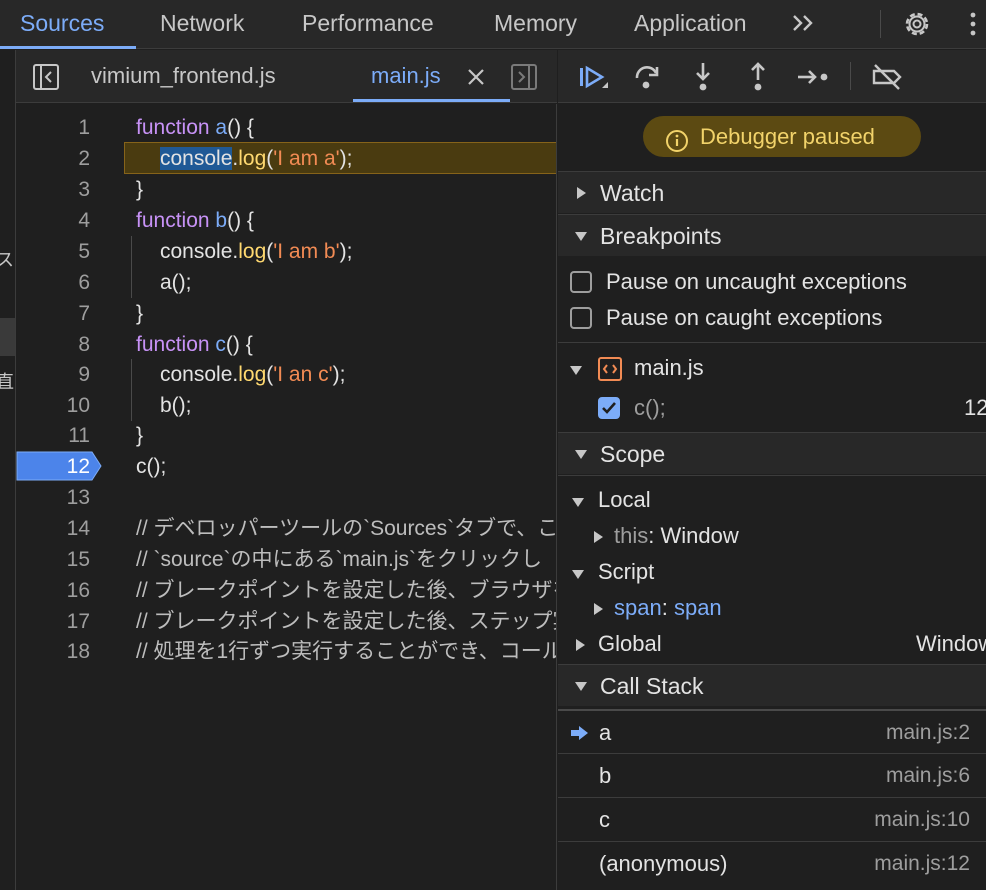 This screenshot has height=890, width=986. I want to click on debugger-toolbar, so click(772, 76).